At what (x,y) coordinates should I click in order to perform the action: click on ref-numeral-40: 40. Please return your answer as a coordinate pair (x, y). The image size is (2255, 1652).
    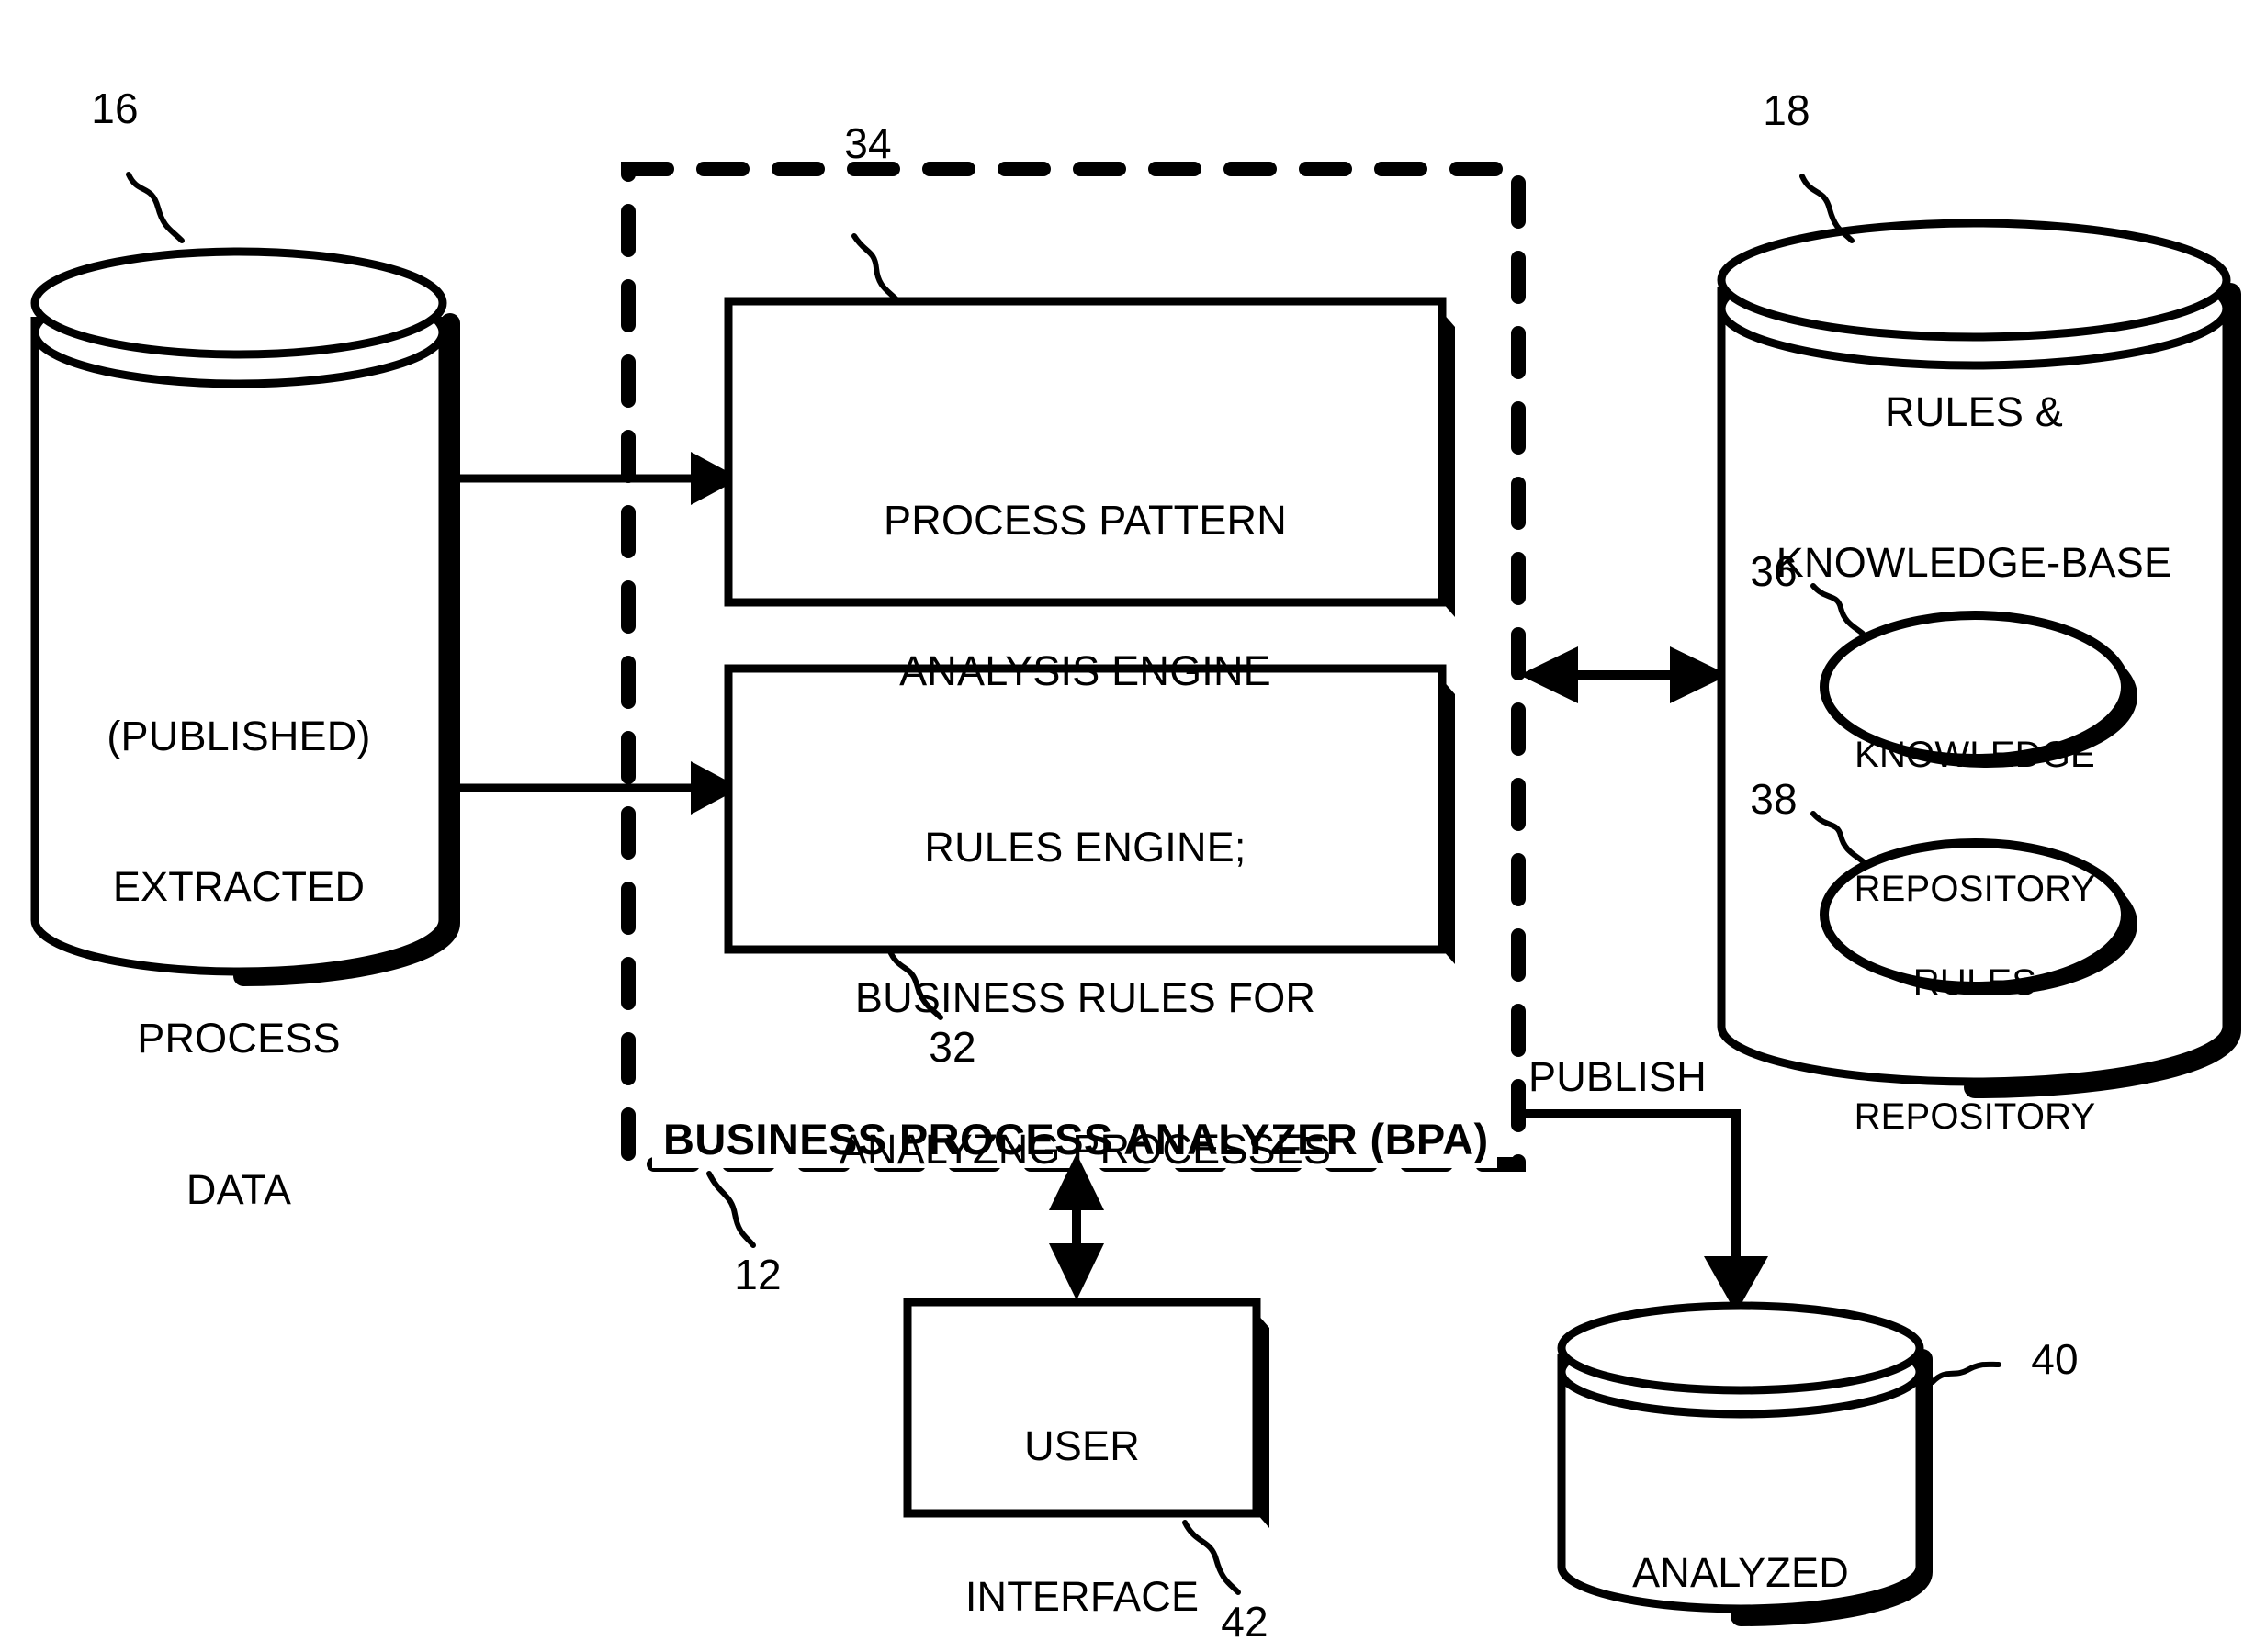
    Looking at the image, I should click on (2055, 1359).